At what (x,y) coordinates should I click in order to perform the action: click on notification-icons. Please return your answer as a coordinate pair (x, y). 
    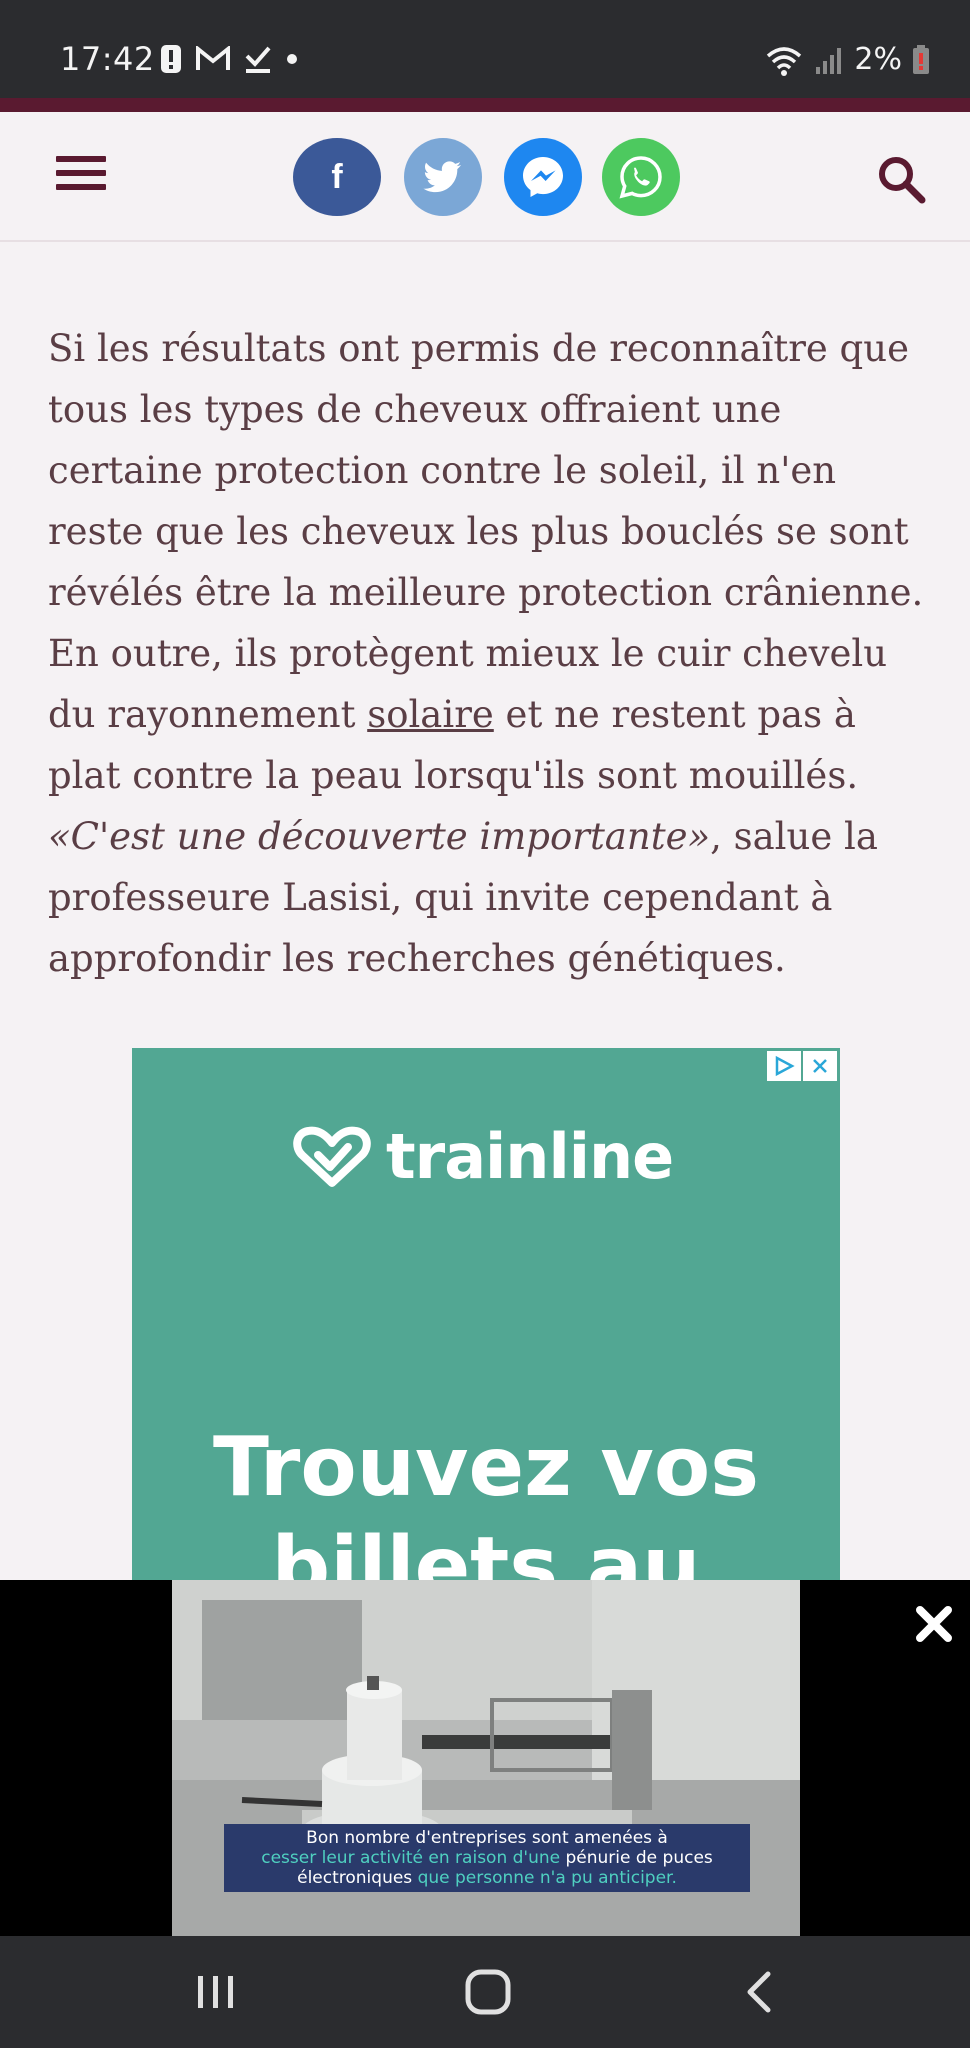
    Looking at the image, I should click on (229, 59).